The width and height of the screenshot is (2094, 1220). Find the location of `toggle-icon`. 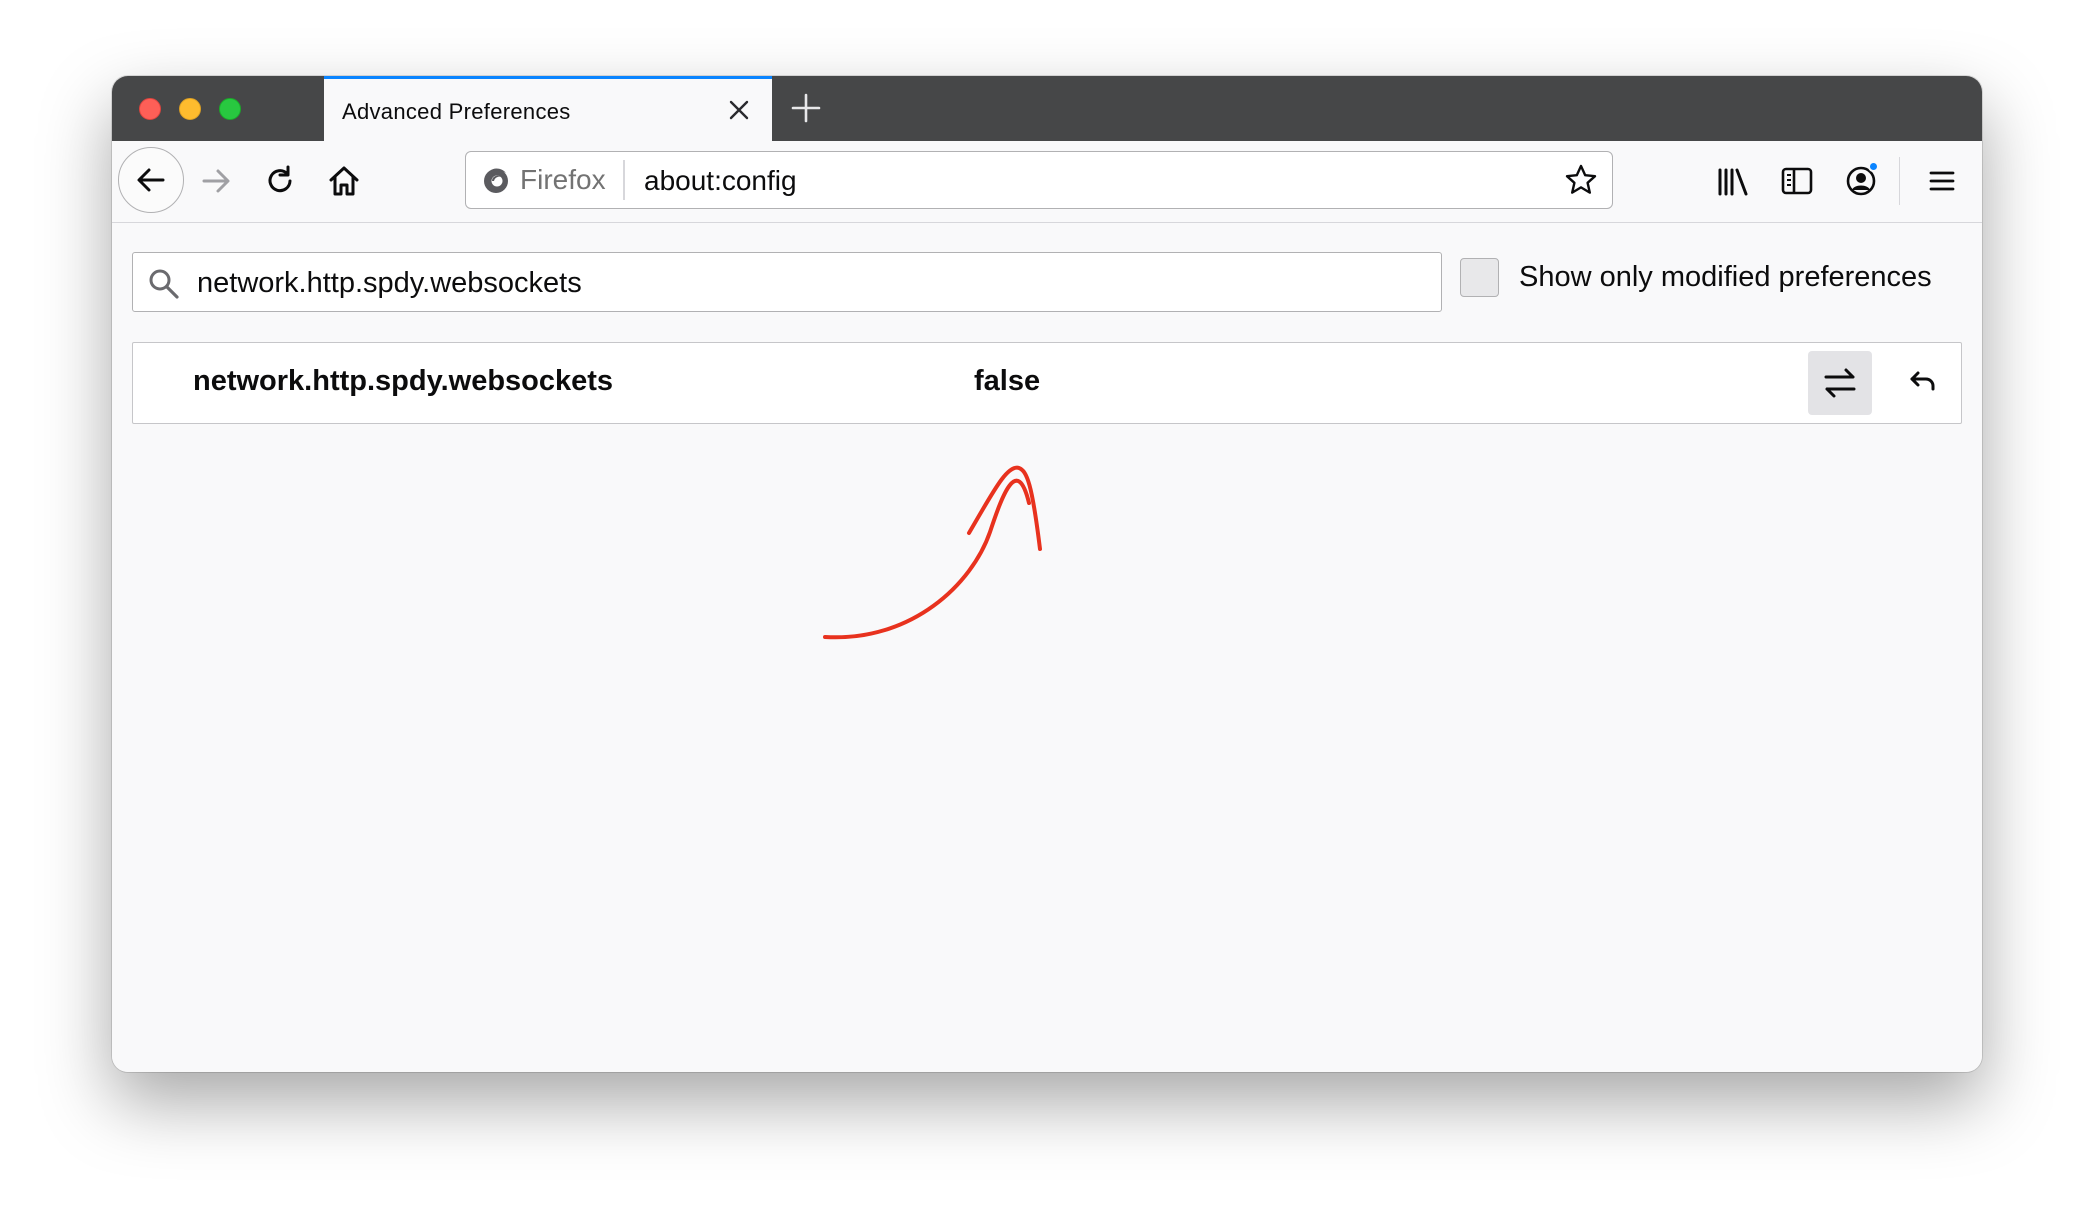

toggle-icon is located at coordinates (1840, 383).